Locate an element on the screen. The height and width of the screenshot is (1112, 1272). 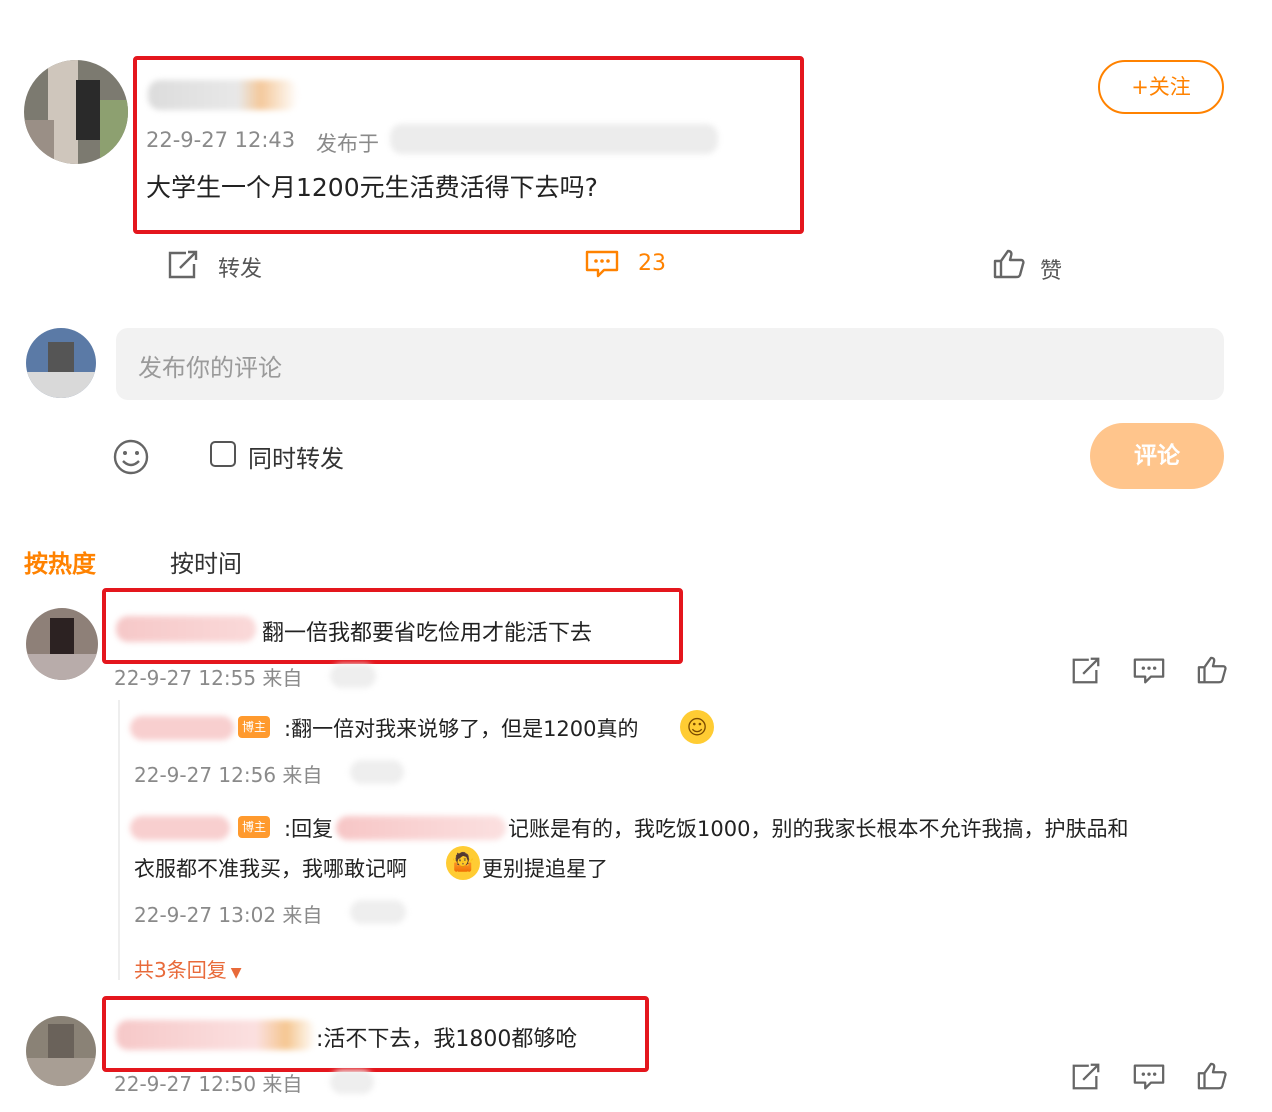
repost-checkbox-label: 同时转发 is located at coordinates (296, 456).